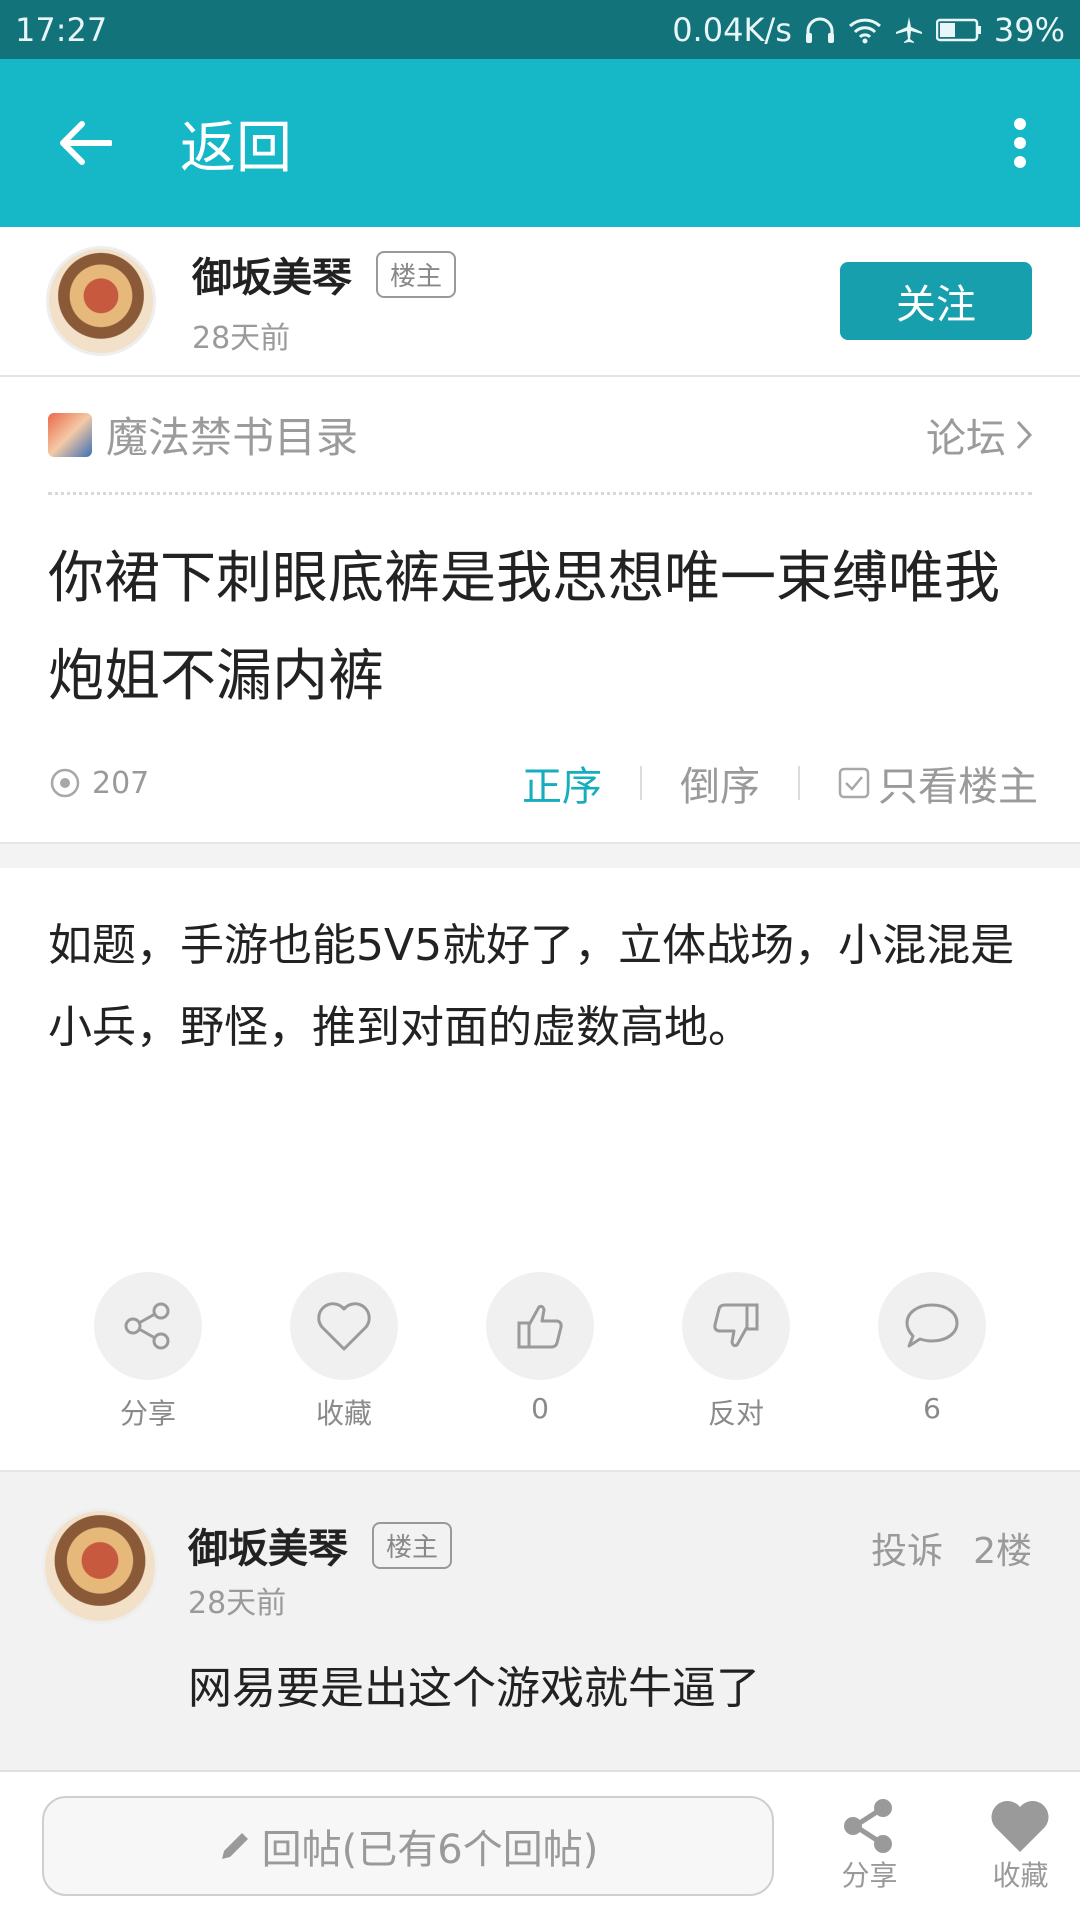 Image resolution: width=1080 pixels, height=1920 pixels. What do you see at coordinates (1020, 1875) in the screenshot?
I see `bottom-favorite-label: 收藏` at bounding box center [1020, 1875].